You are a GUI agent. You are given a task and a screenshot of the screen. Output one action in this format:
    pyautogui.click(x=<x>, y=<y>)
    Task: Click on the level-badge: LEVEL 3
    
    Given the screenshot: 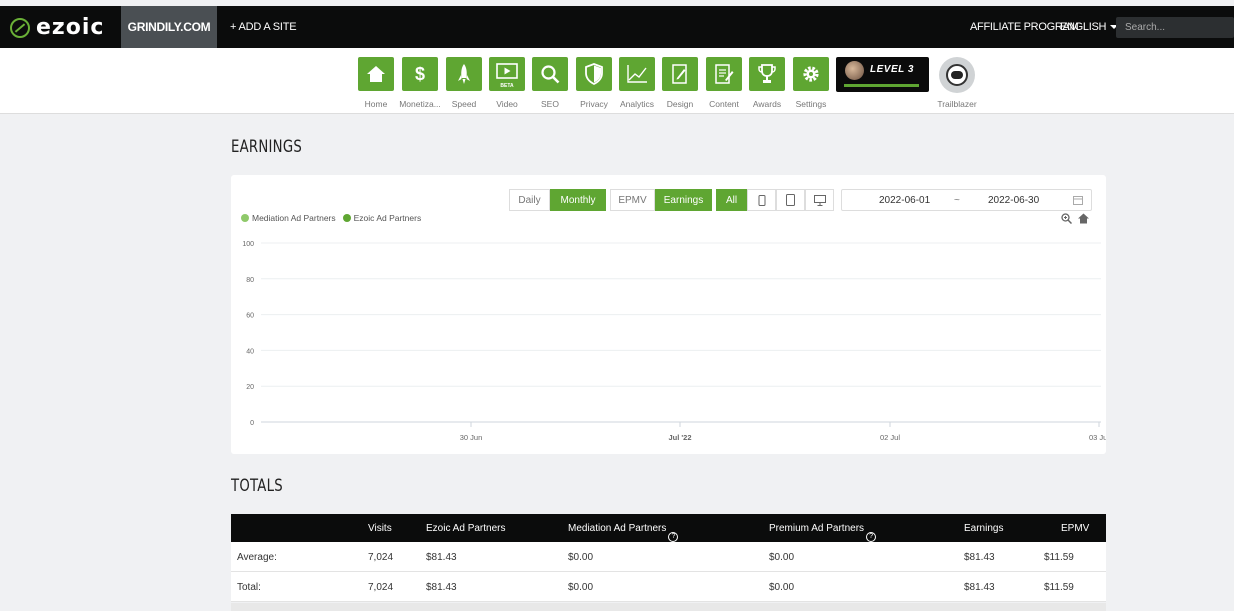 What is the action you would take?
    pyautogui.click(x=882, y=74)
    